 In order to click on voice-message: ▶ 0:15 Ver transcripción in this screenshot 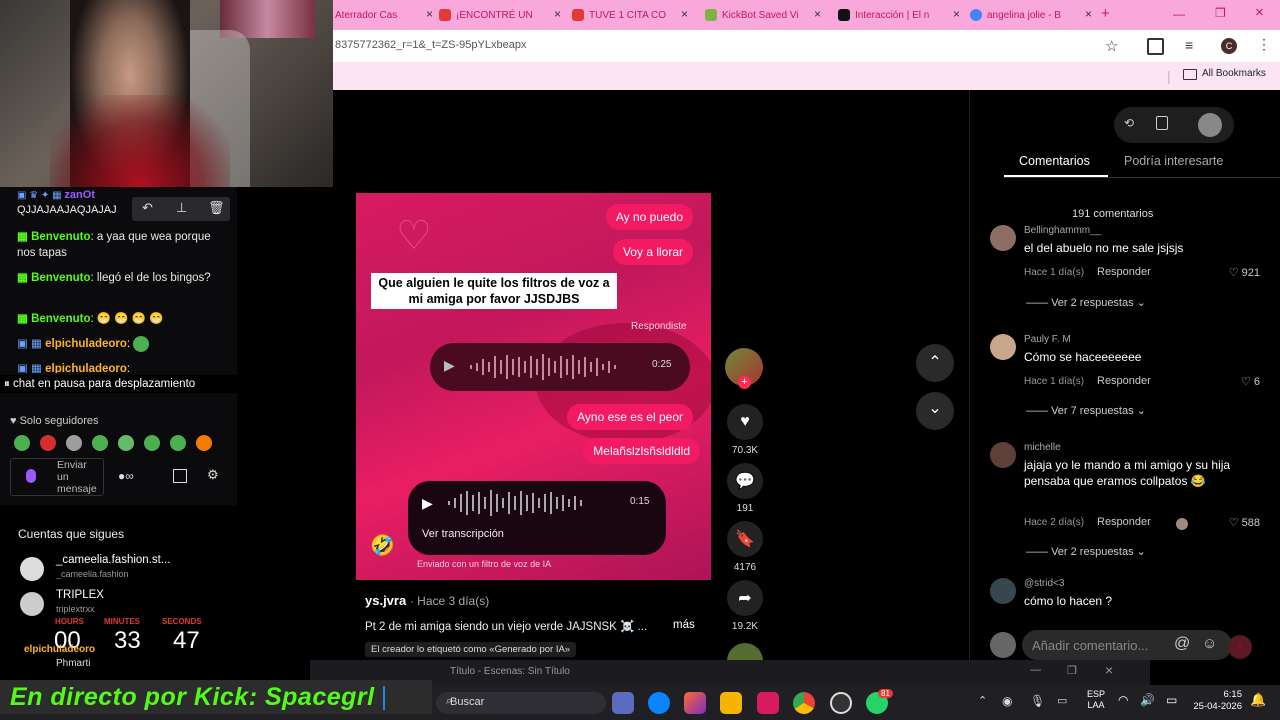, I will do `click(537, 518)`.